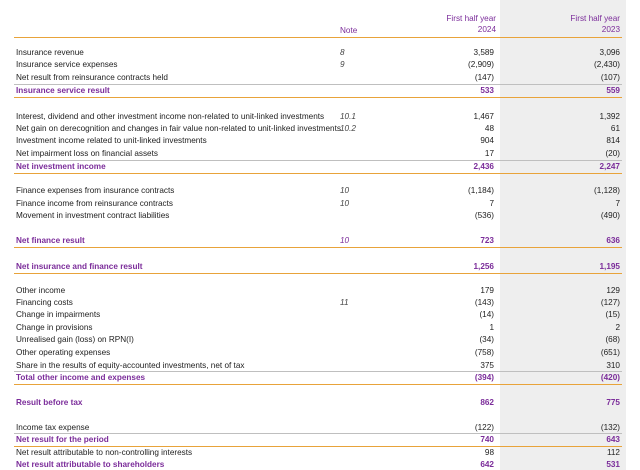  I want to click on value-2023: 643, so click(613, 439).